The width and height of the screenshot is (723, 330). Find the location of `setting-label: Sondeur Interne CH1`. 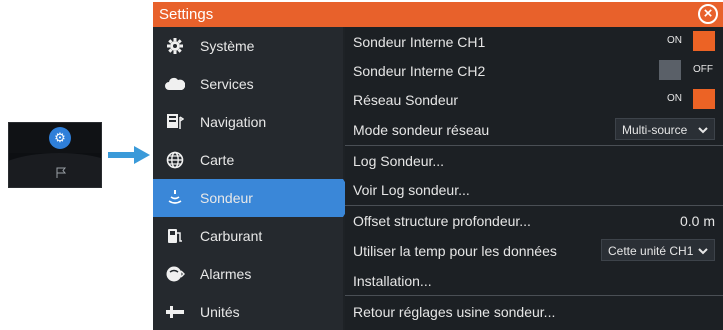

setting-label: Sondeur Interne CH1 is located at coordinates (419, 42).